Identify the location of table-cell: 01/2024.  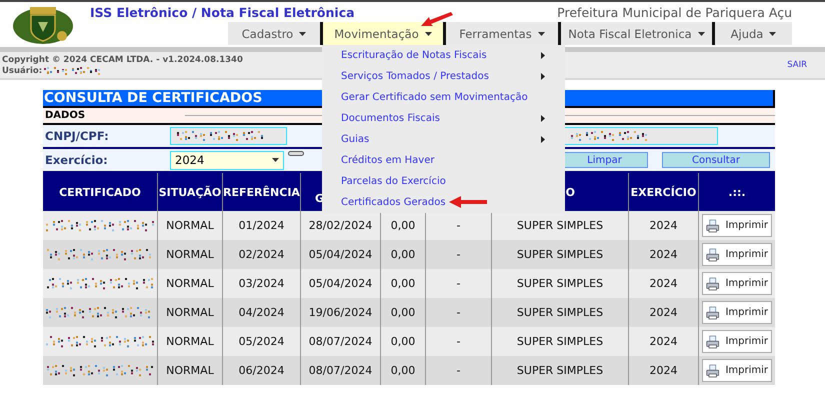
(261, 225).